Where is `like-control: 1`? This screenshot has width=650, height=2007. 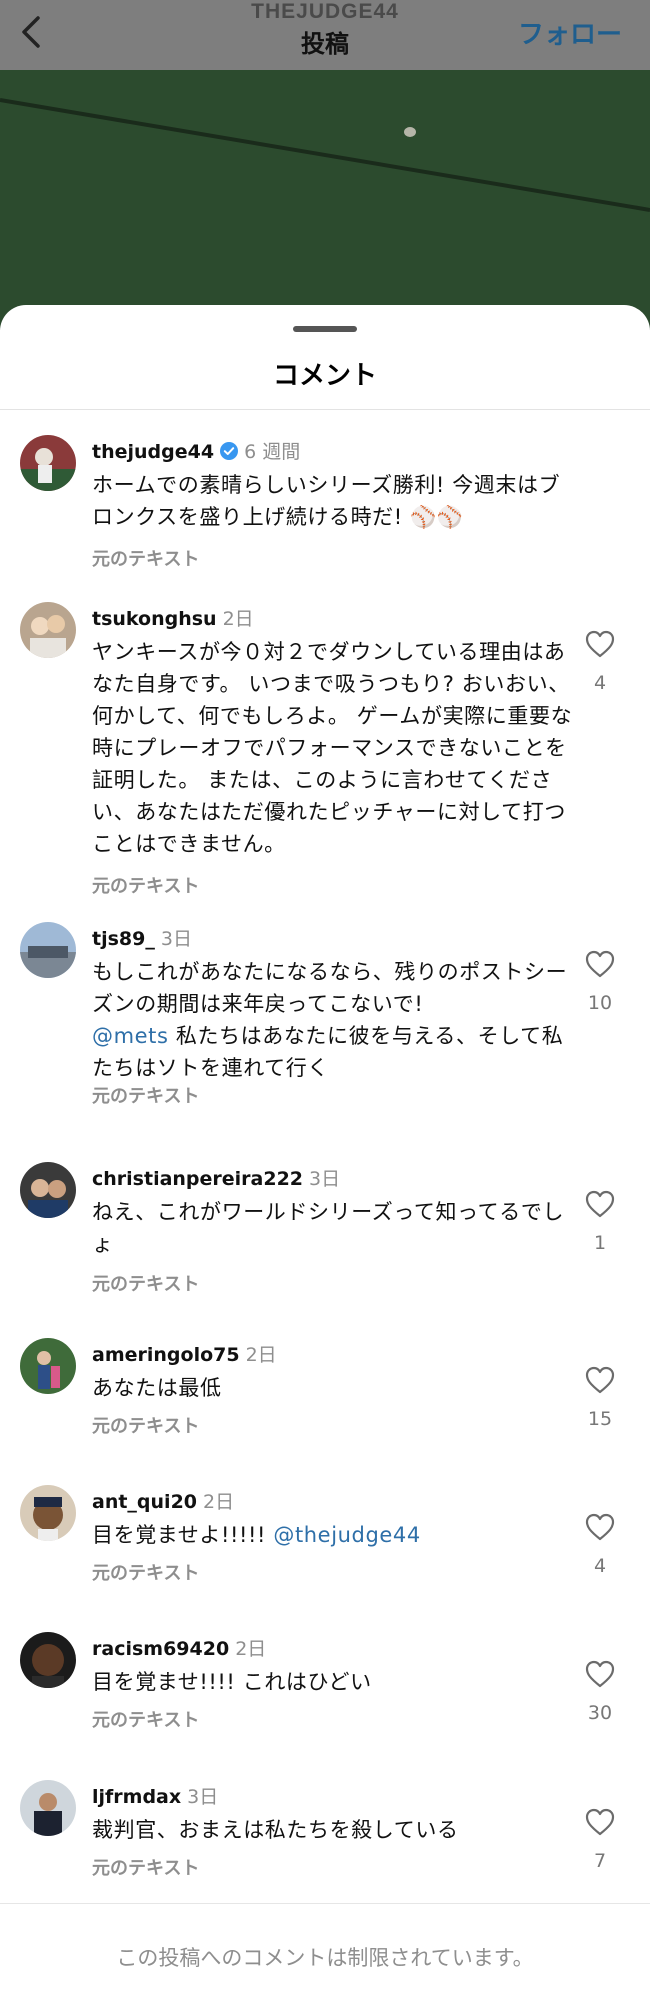 like-control: 1 is located at coordinates (600, 1222).